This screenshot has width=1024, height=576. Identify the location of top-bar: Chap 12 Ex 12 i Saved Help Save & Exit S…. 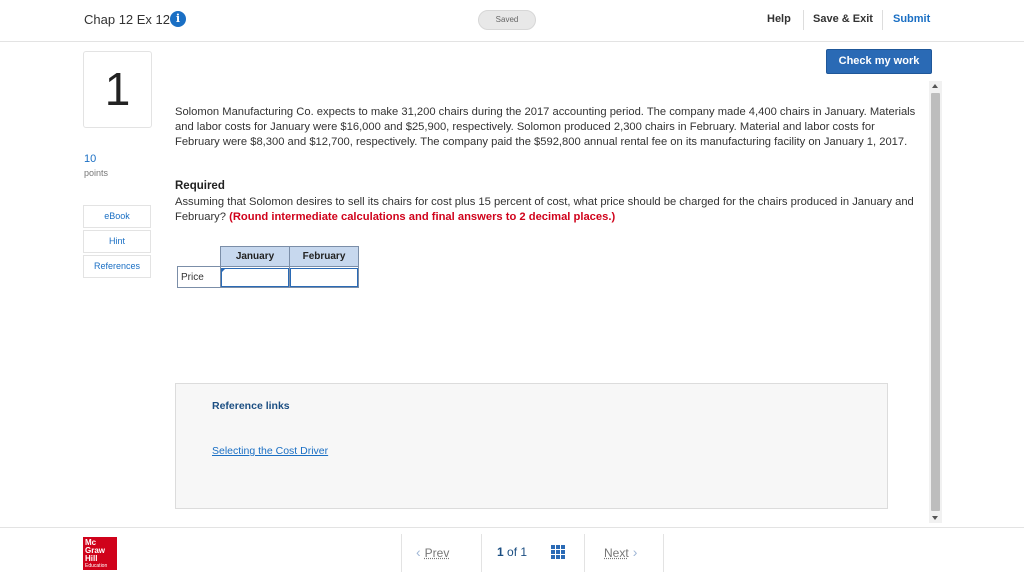
(512, 21).